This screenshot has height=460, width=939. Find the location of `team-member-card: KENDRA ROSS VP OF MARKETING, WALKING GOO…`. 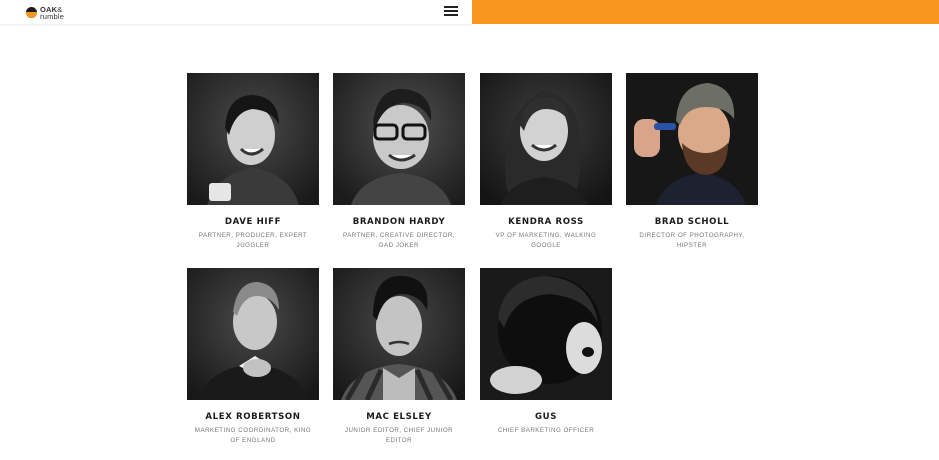

team-member-card: KENDRA ROSS VP OF MARKETING, WALKING GOO… is located at coordinates (546, 162).